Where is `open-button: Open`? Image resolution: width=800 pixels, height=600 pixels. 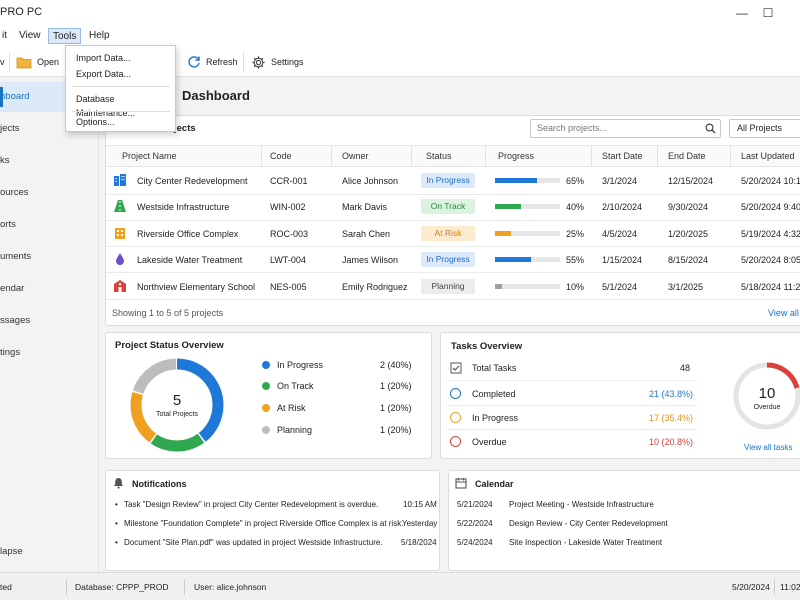 open-button: Open is located at coordinates (37, 62).